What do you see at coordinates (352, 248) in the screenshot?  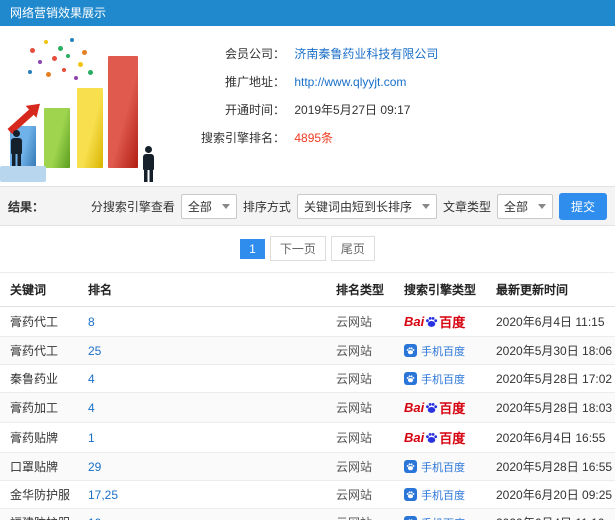 I see `last-page-button: 尾页` at bounding box center [352, 248].